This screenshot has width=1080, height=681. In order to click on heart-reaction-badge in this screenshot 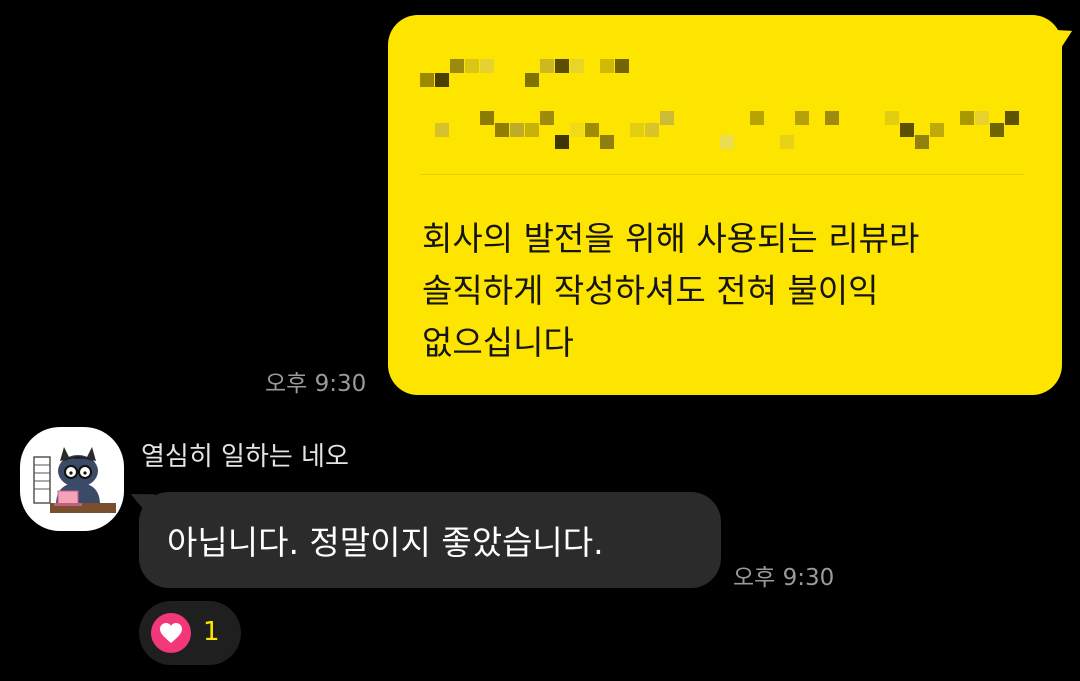, I will do `click(171, 633)`.